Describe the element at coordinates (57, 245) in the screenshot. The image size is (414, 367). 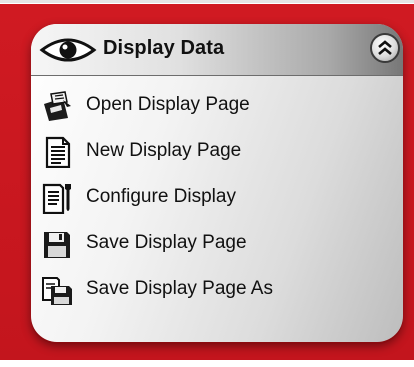
I see `floppy-disk-icon` at that location.